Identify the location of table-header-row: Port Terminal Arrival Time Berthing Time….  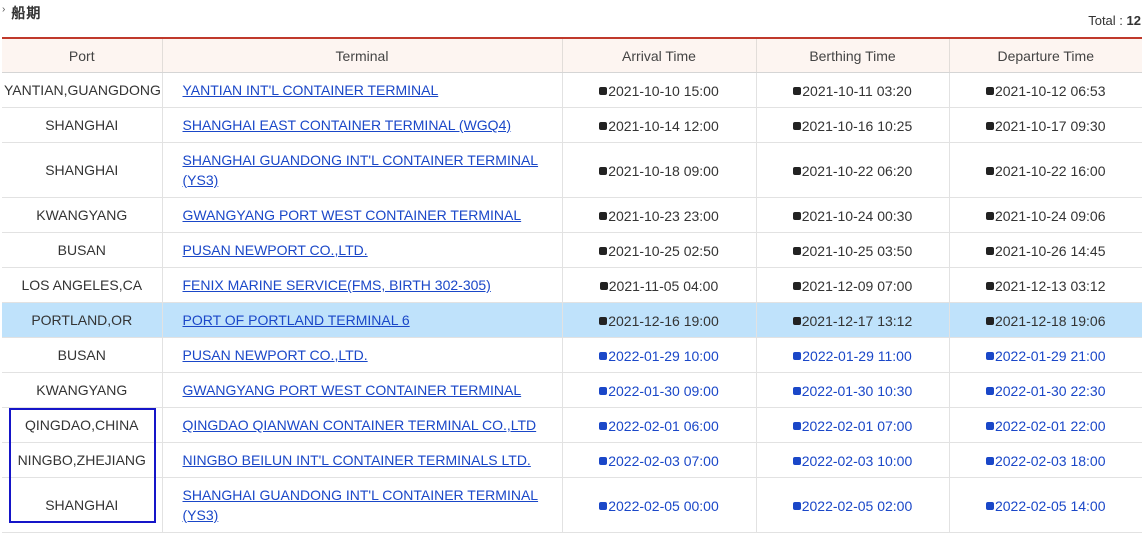
(572, 55).